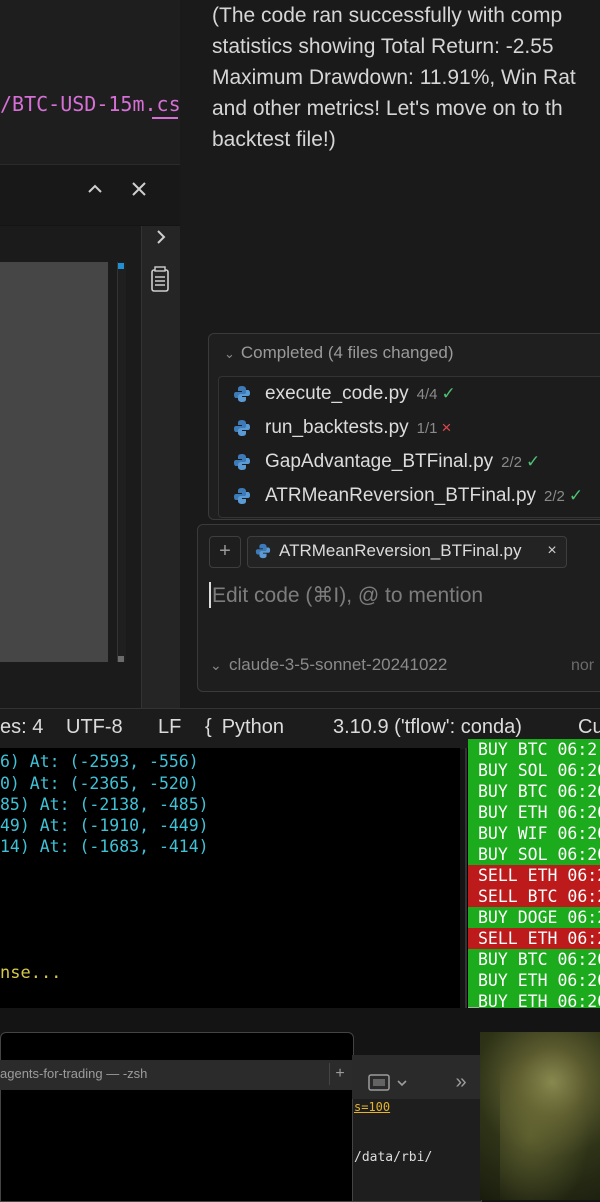 This screenshot has width=600, height=1202. Describe the element at coordinates (550, 1120) in the screenshot. I see `wallpaper-detail` at that location.